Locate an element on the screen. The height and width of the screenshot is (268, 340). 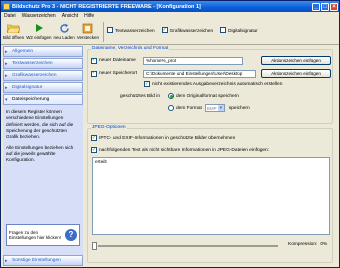
digital-signature-checkbox: Digitalsignatur is located at coordinates (239, 30).